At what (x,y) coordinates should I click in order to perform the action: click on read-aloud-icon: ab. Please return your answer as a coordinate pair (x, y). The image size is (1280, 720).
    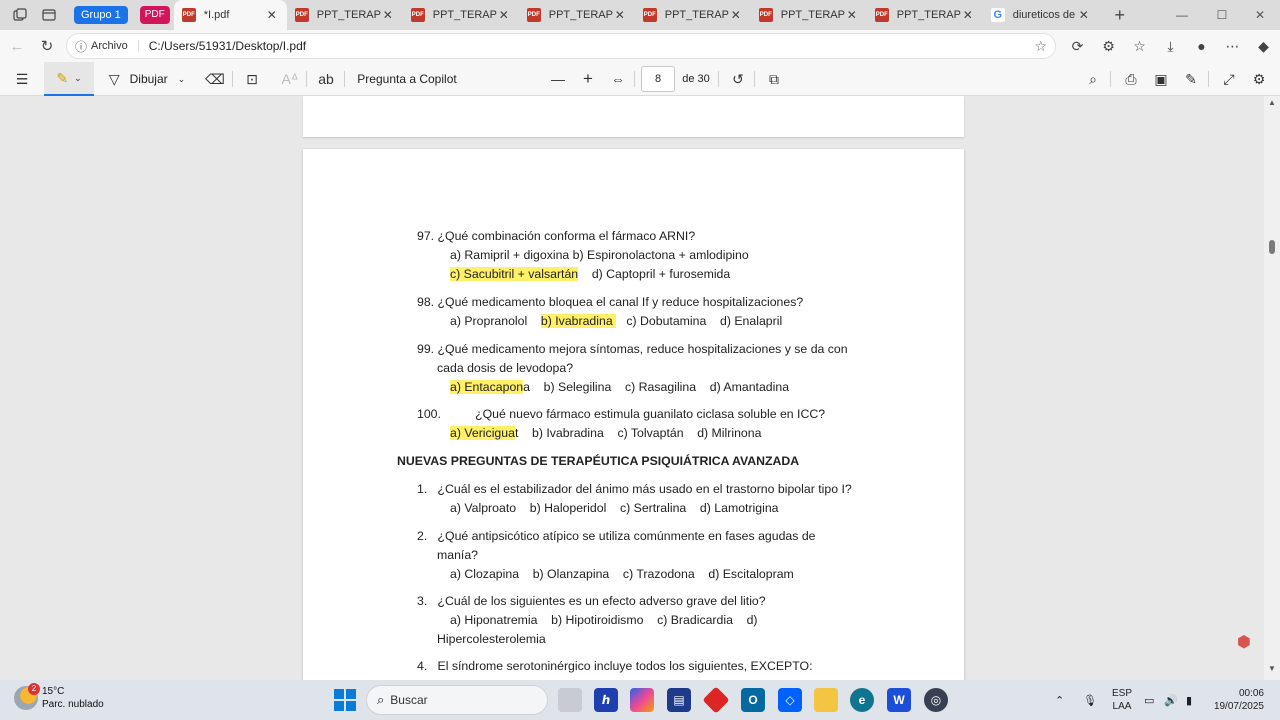
    Looking at the image, I should click on (326, 79).